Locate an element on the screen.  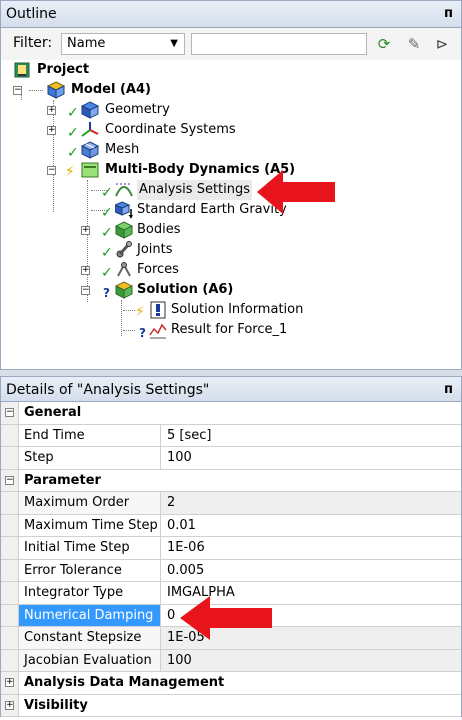
tree-item-label: Solution Information is located at coordinates (237, 309).